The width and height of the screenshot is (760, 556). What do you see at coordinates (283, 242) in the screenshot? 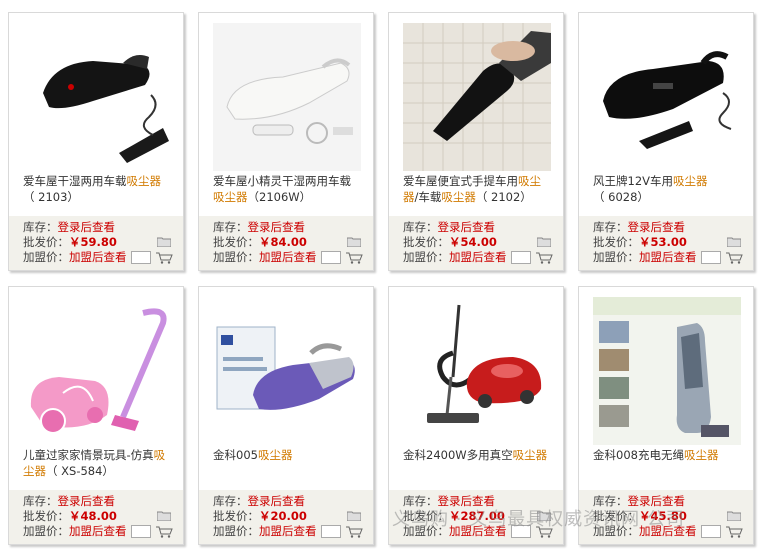
I see `wholesale-price: ￥84.00` at bounding box center [283, 242].